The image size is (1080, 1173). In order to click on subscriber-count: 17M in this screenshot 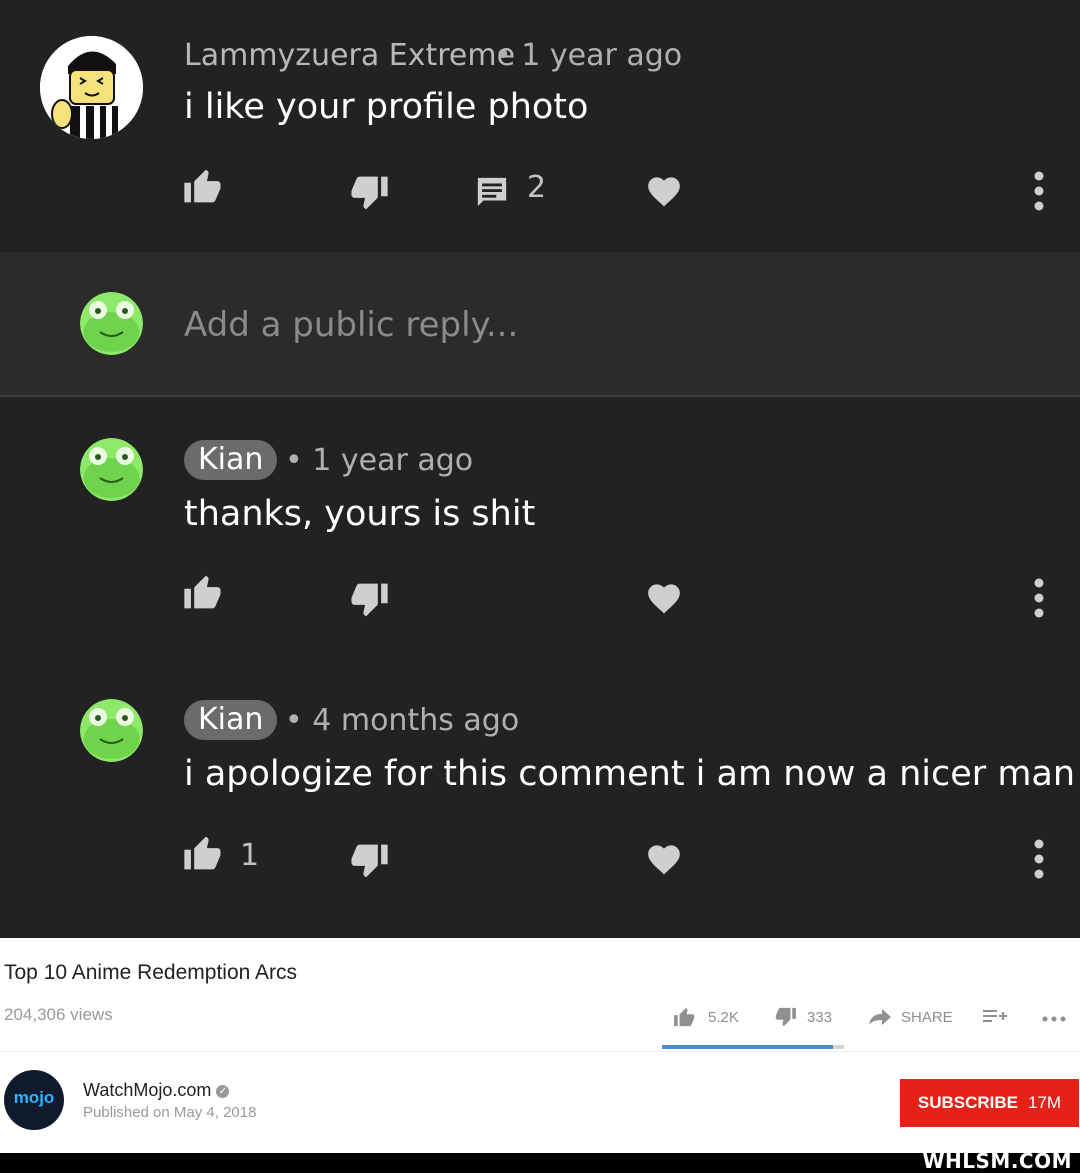, I will do `click(1045, 1102)`.